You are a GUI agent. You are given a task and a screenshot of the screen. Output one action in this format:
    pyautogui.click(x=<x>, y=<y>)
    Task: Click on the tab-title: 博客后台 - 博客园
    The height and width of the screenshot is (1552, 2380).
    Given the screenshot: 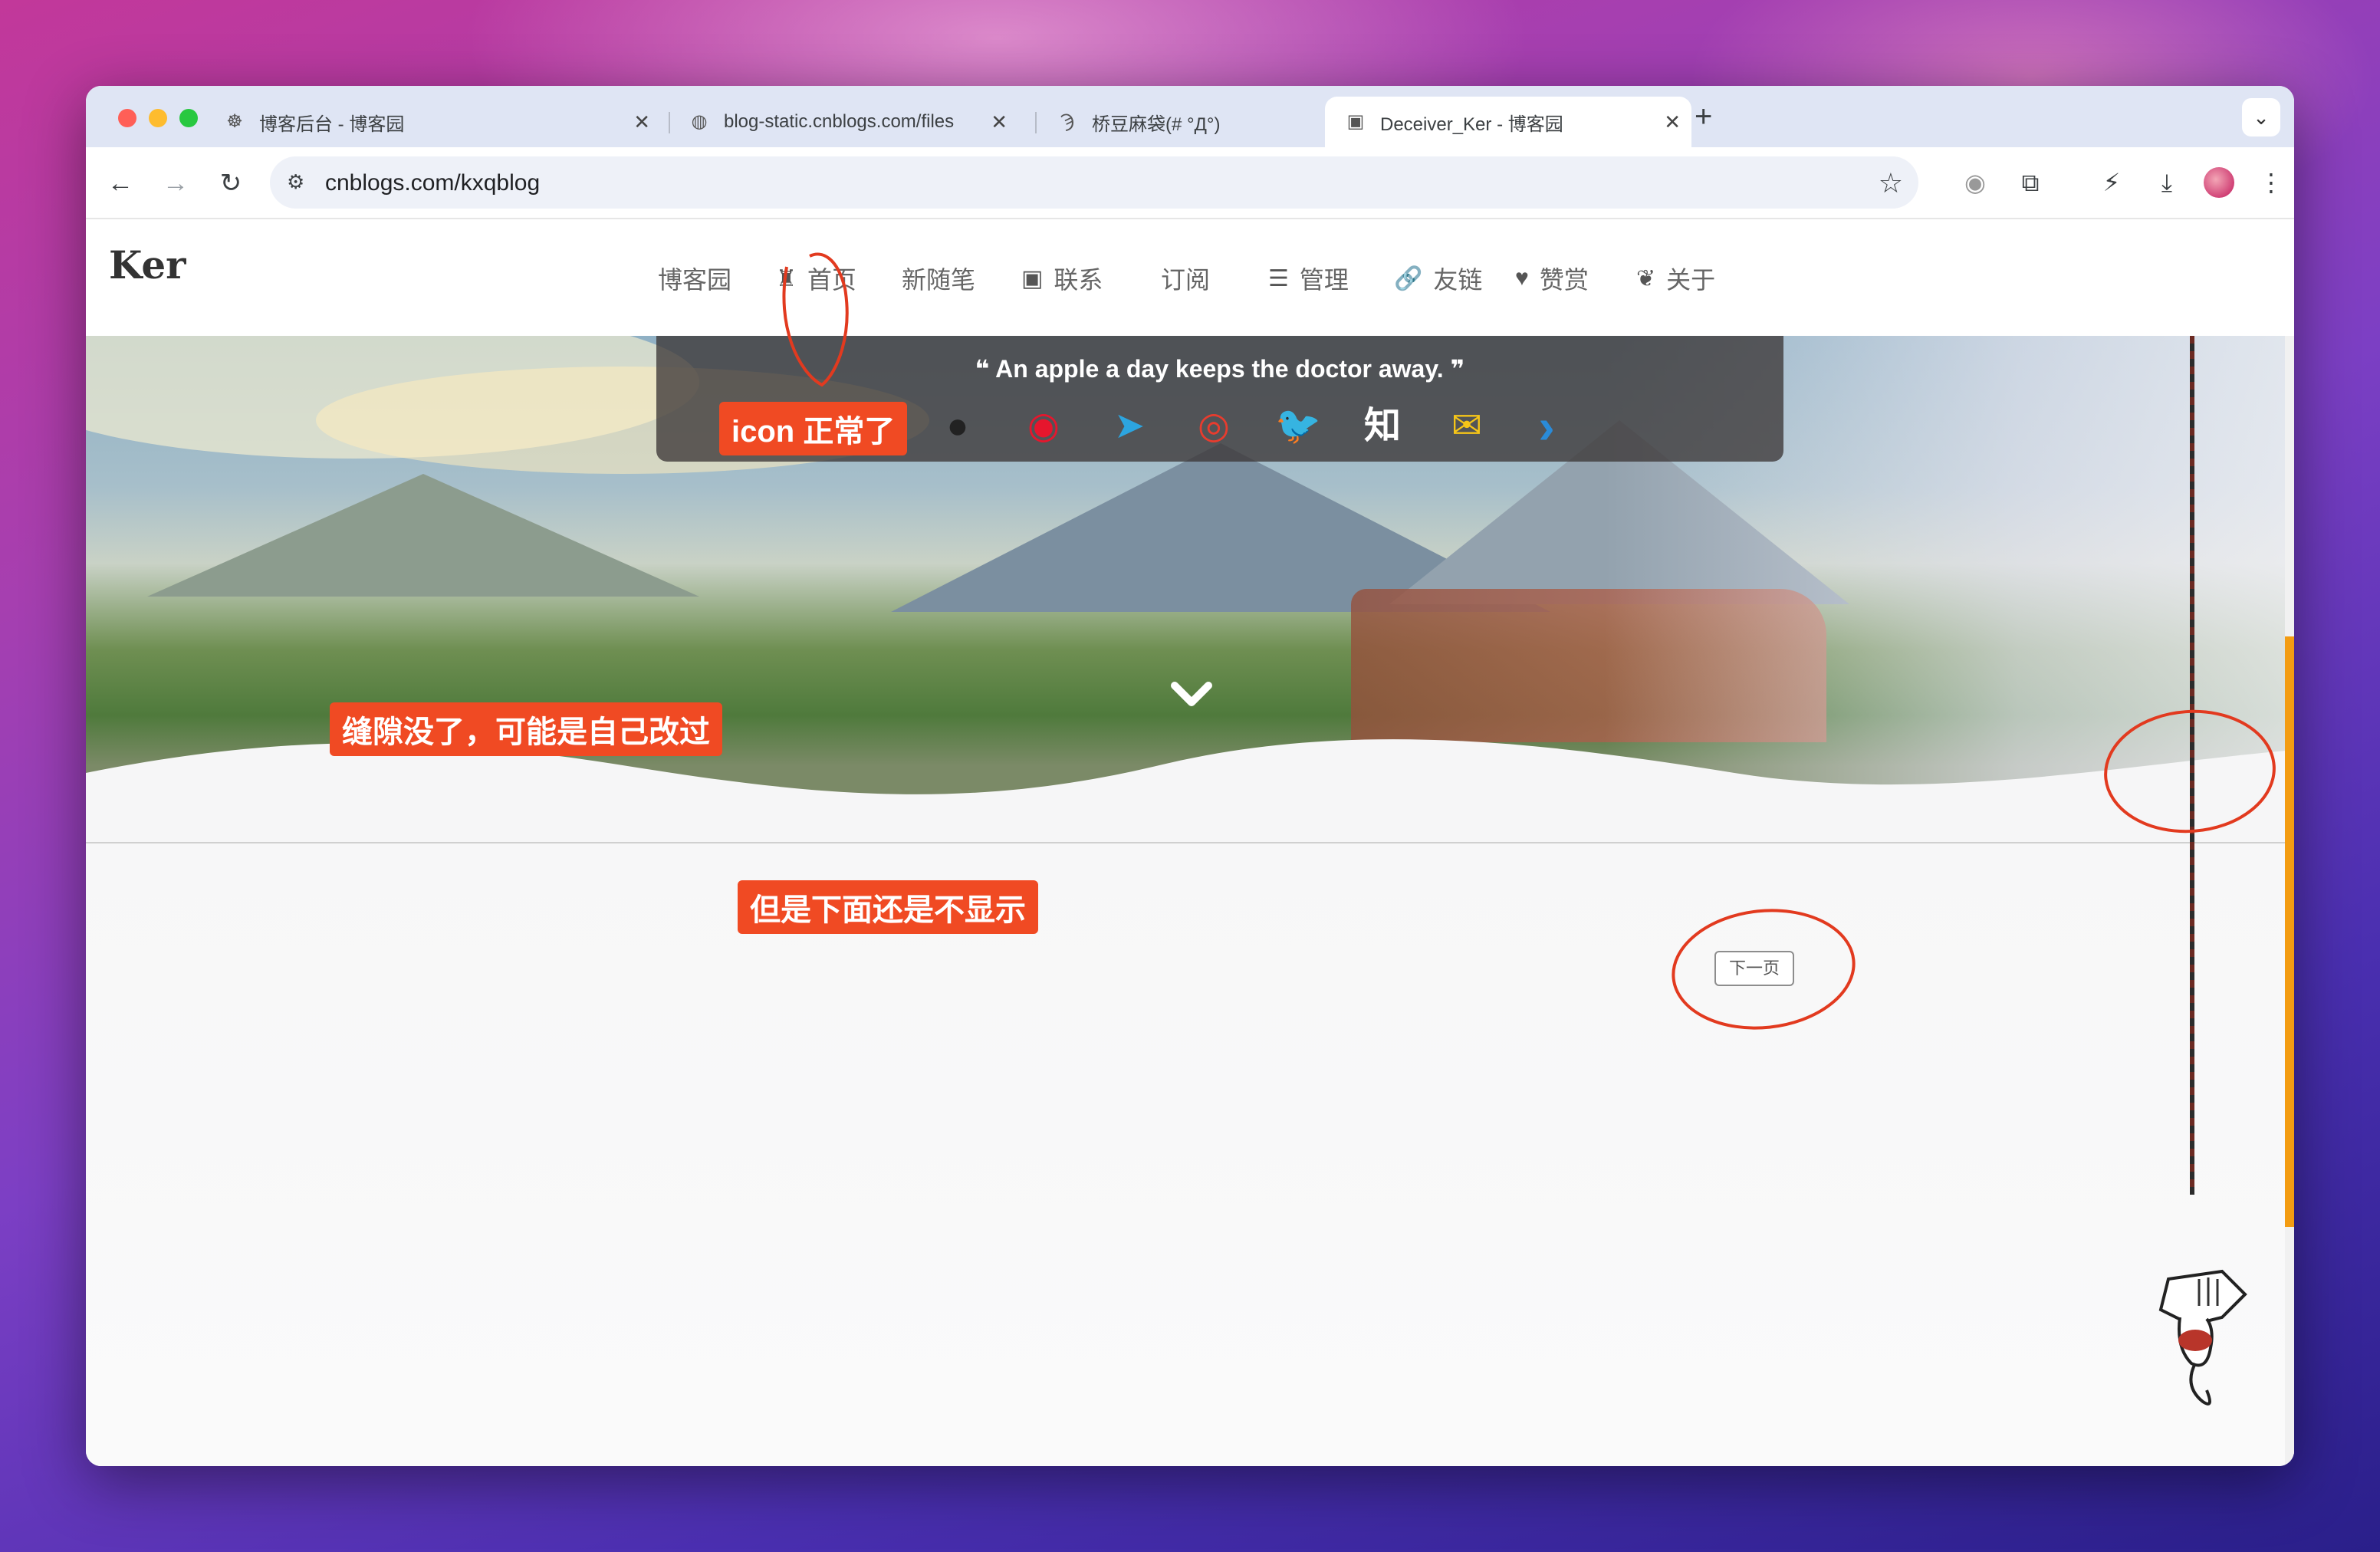 What is the action you would take?
    pyautogui.click(x=332, y=124)
    